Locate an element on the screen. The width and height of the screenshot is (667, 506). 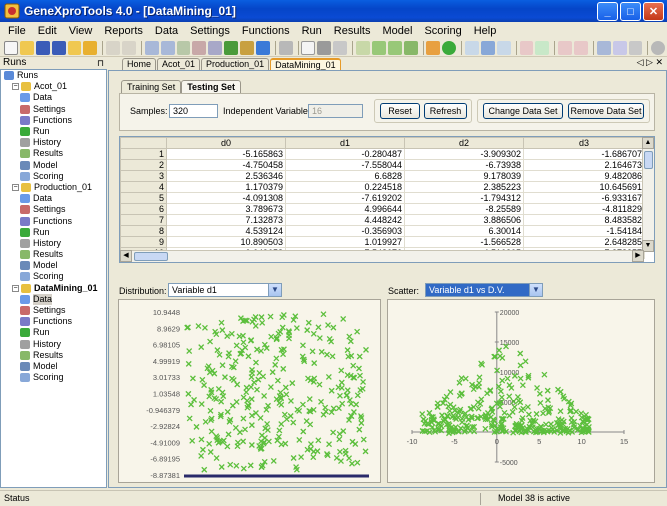
table-row: 9 10.890503 1.019927 -1.566528 2.648285 is located at coordinates (382, 242).